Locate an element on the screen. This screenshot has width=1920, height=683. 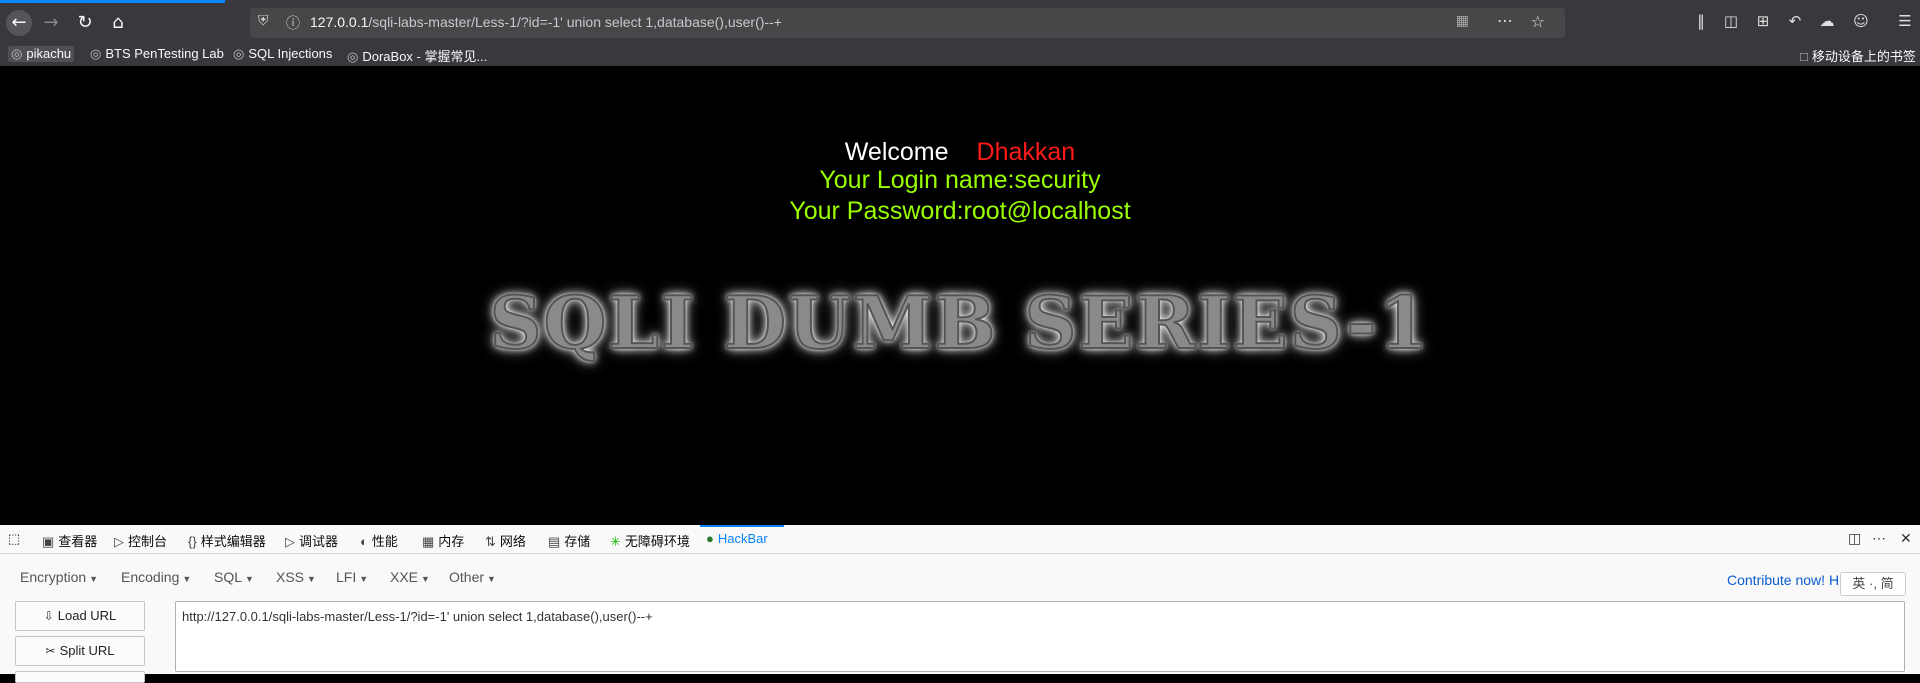
tab-network: ⇅ 网络 is located at coordinates (505, 540).